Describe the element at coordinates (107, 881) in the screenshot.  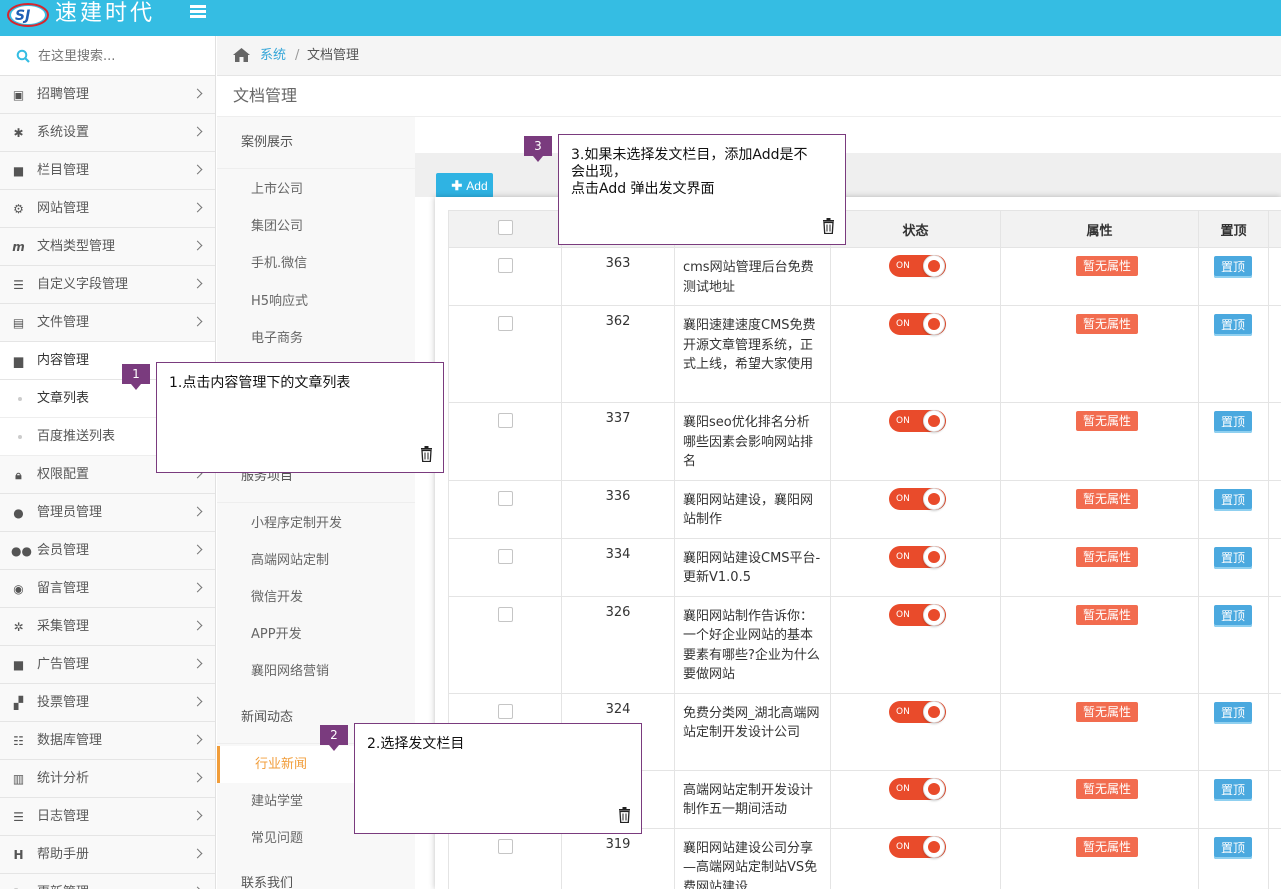
I see `sidebar-item-updates: ↻ 更新管理` at that location.